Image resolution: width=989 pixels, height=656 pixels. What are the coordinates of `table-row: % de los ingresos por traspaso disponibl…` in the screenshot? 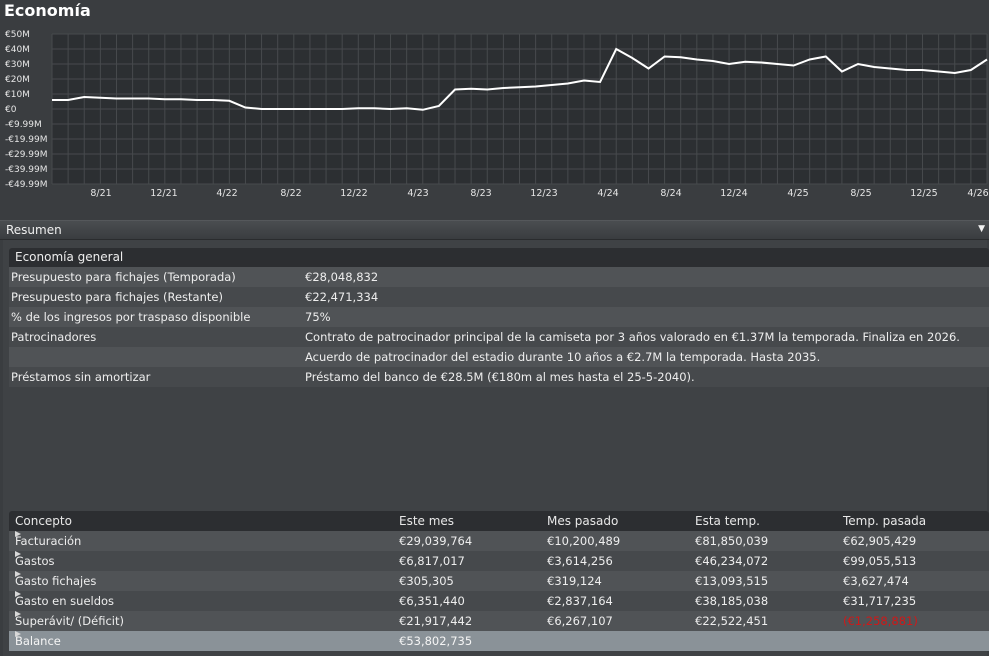 It's located at (499, 317).